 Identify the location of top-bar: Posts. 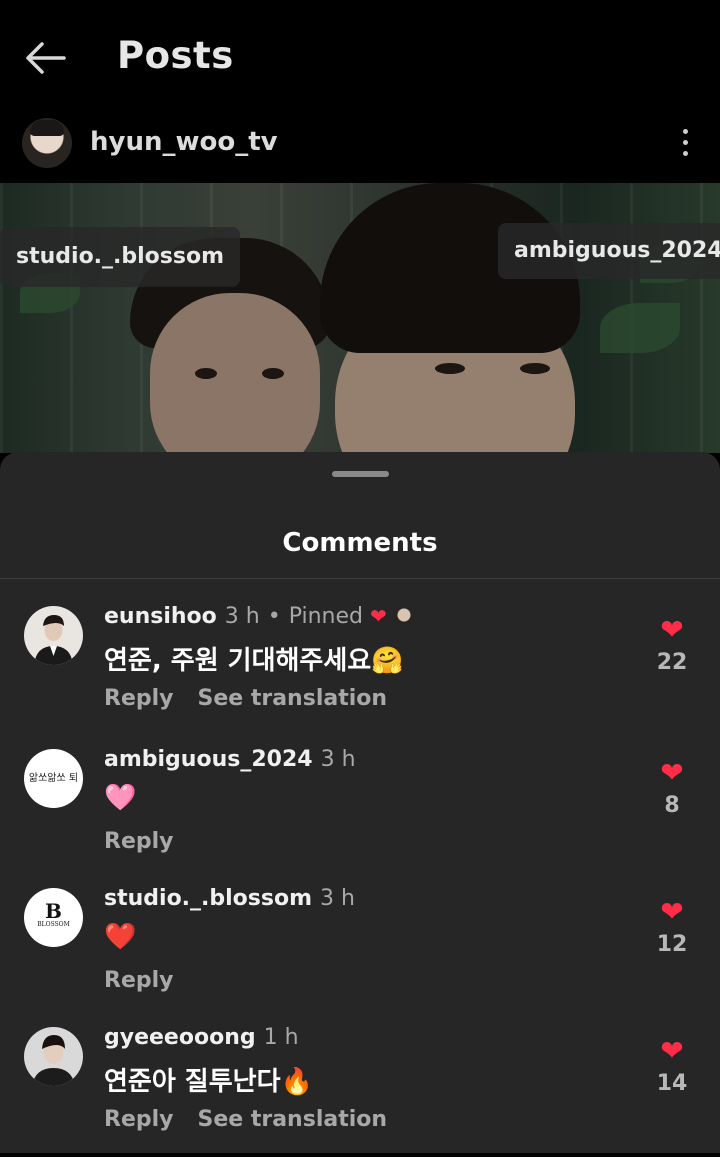
(360, 57).